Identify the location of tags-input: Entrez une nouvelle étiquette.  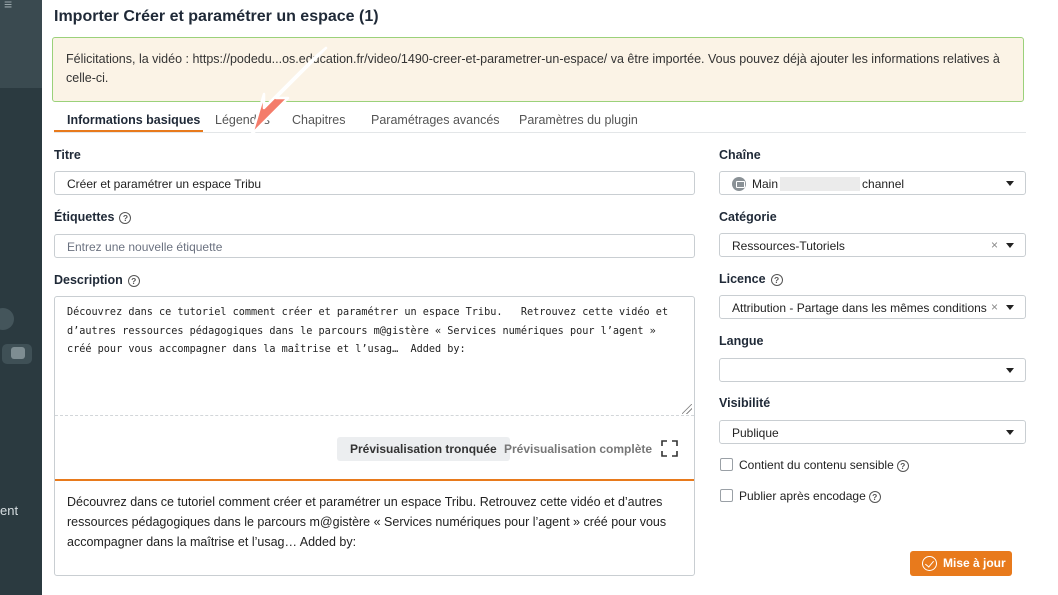
(374, 246).